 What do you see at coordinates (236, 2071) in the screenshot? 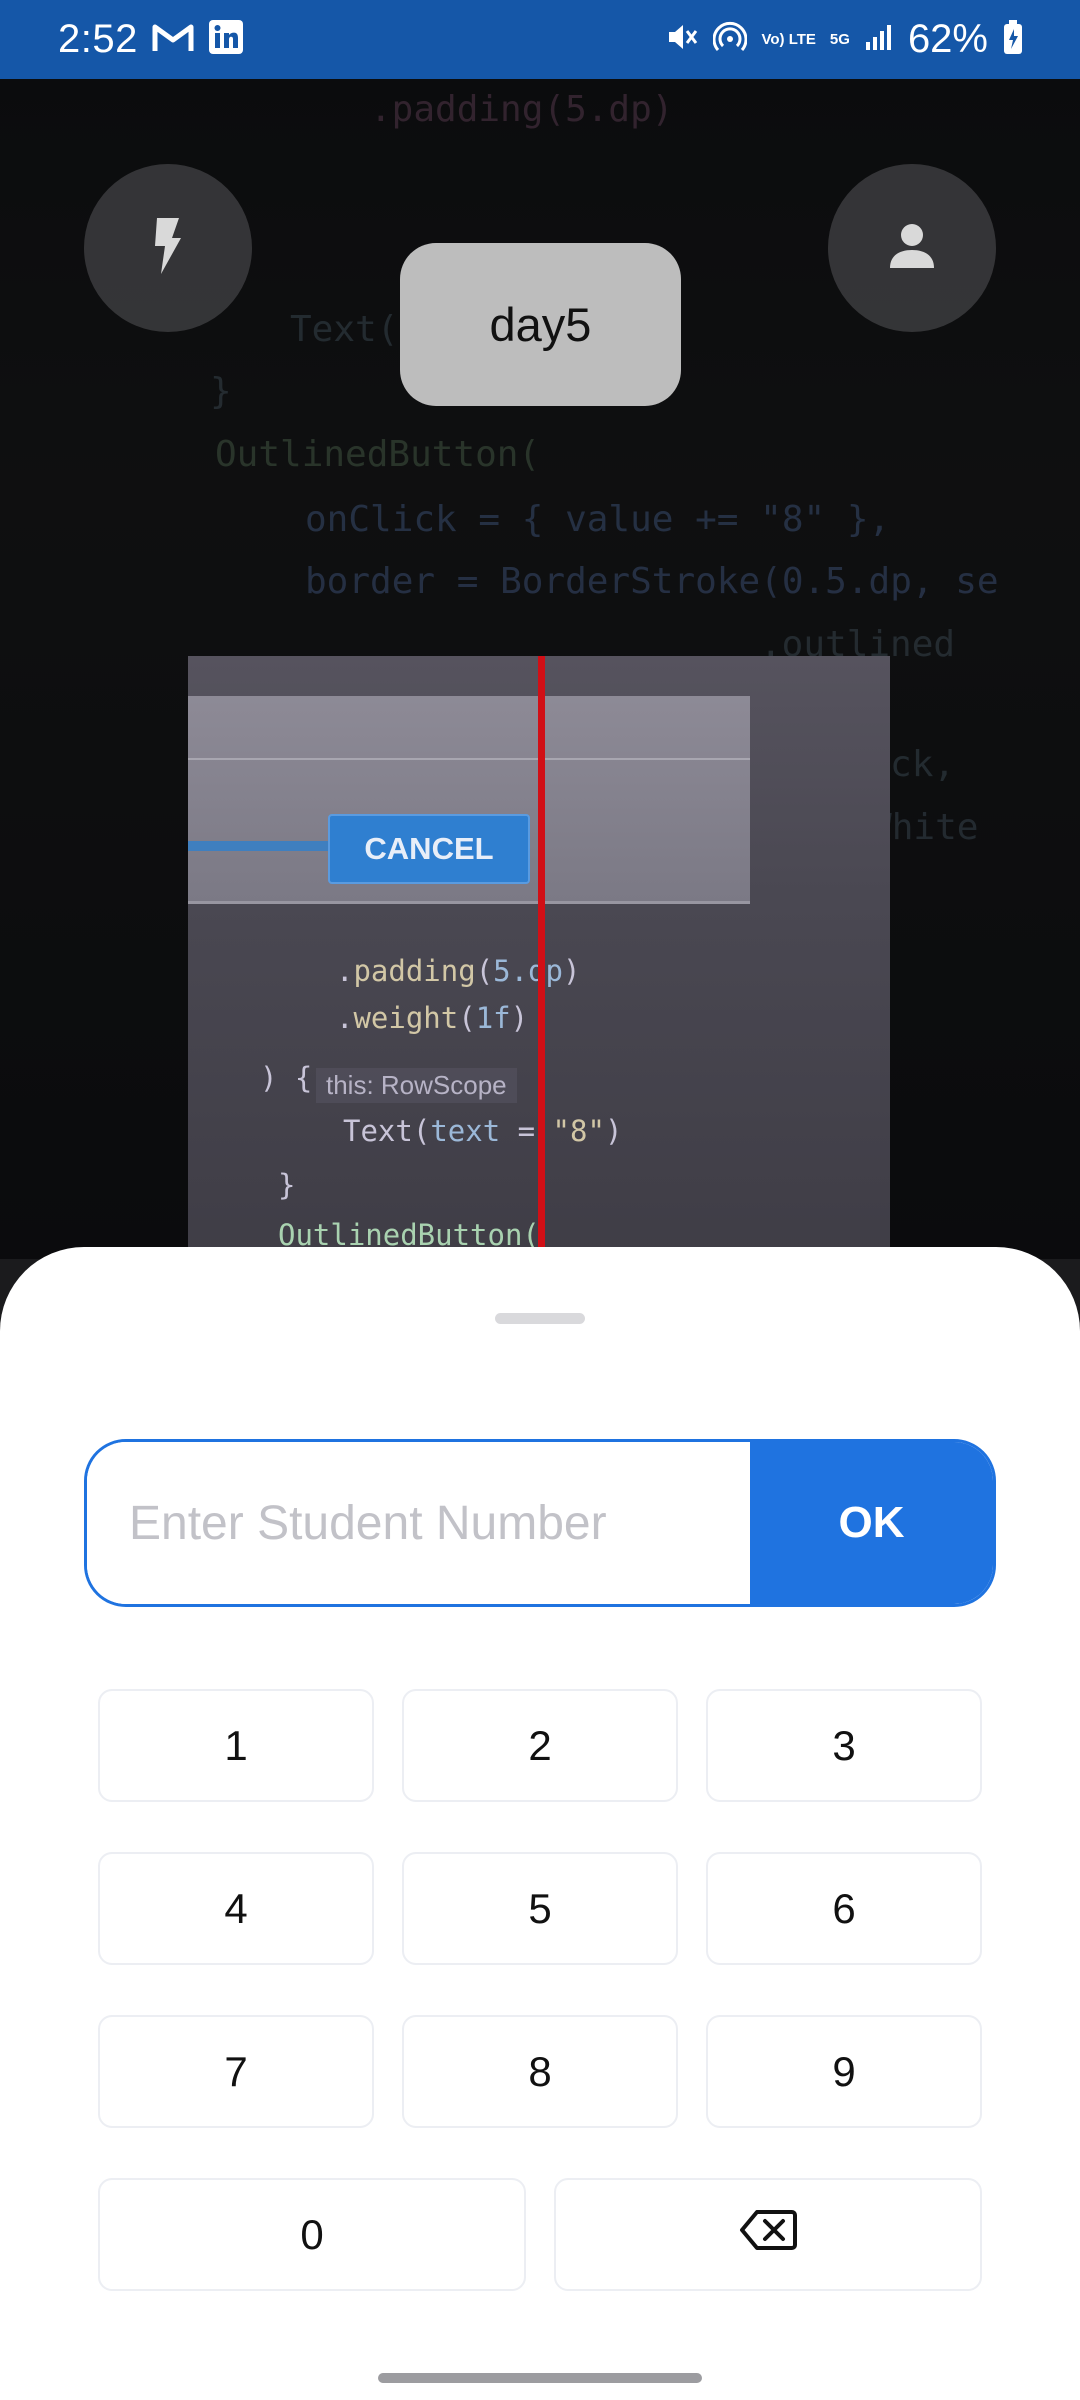
I see `key-7: 7` at bounding box center [236, 2071].